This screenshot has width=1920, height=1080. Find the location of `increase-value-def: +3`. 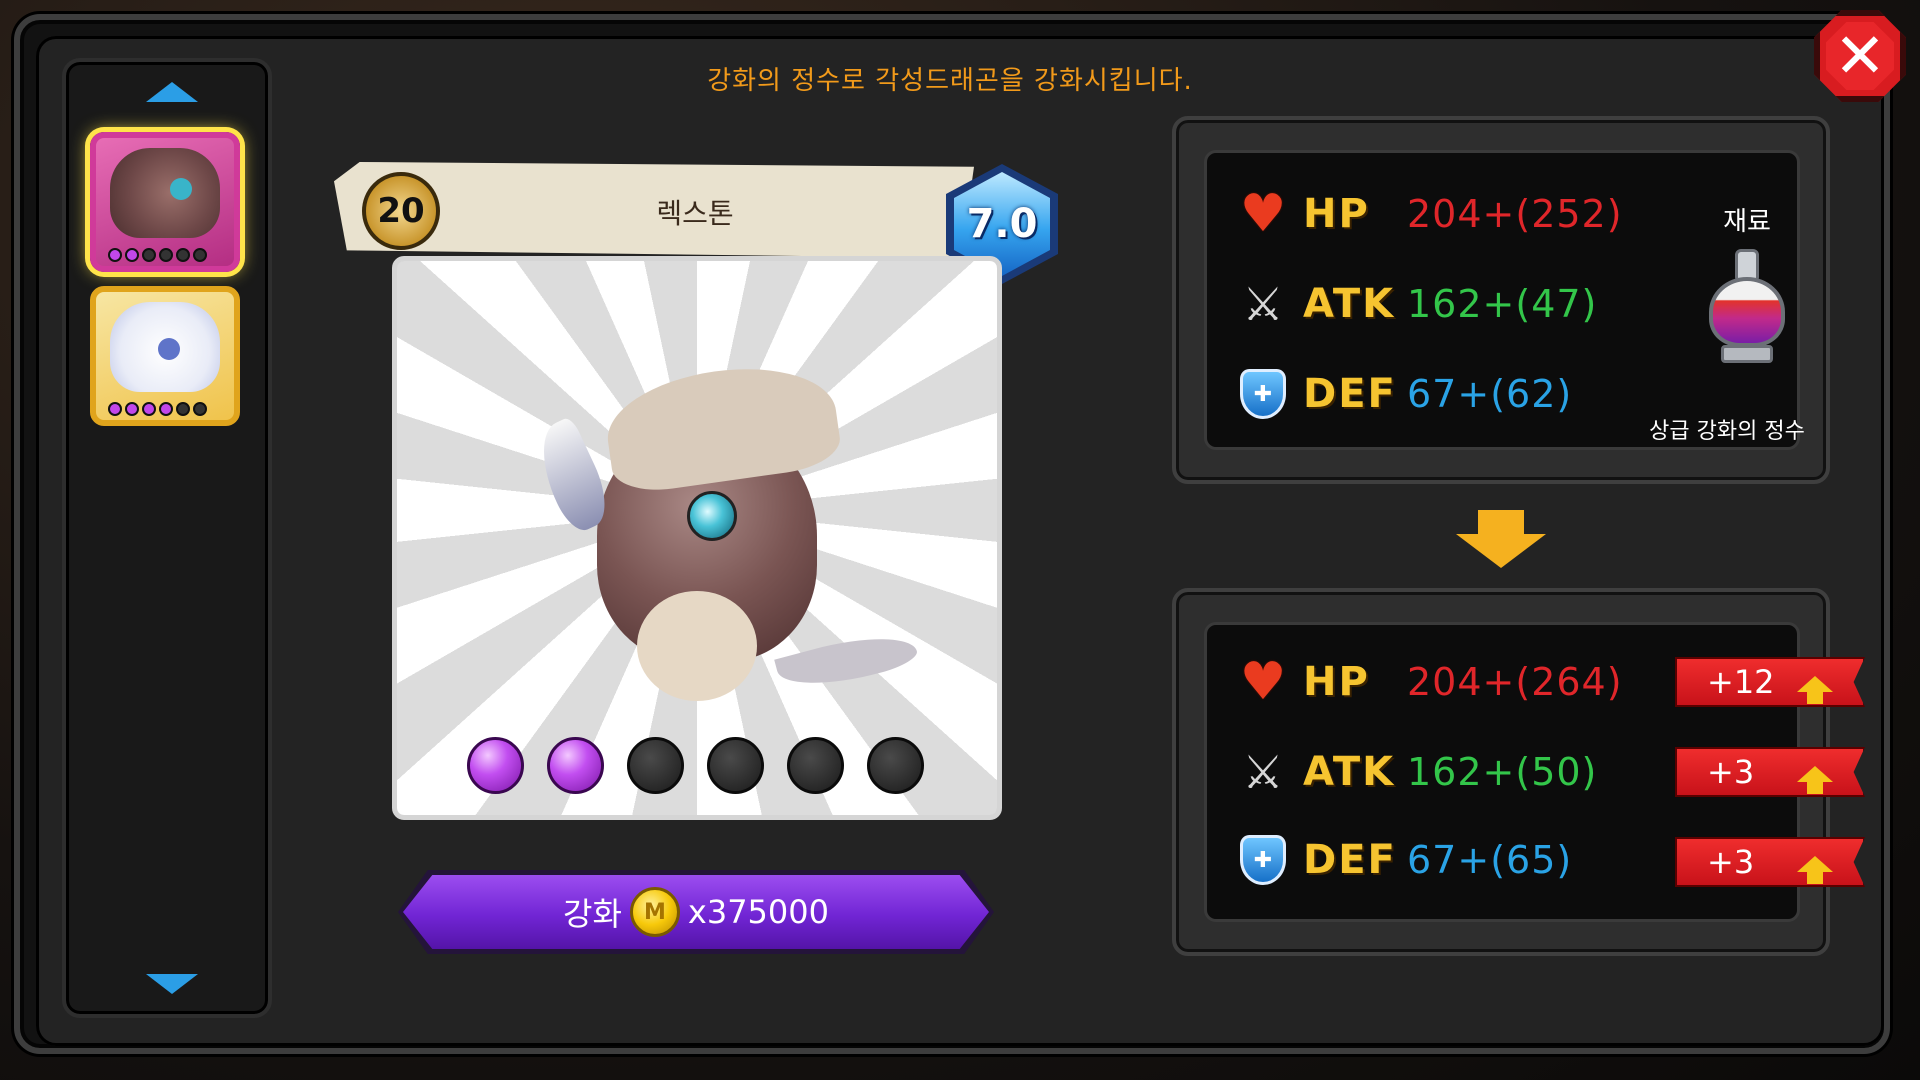

increase-value-def: +3 is located at coordinates (1731, 862).